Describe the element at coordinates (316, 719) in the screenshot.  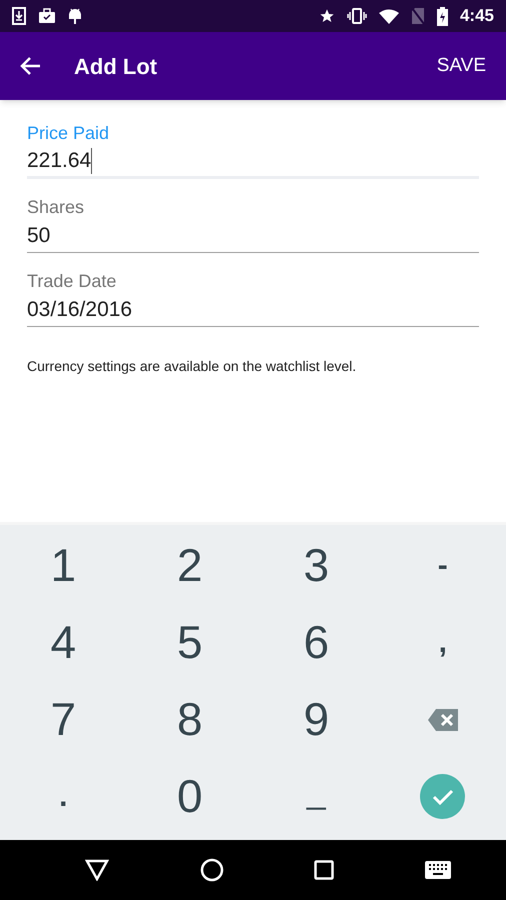
I see `keyboard-key: 9` at that location.